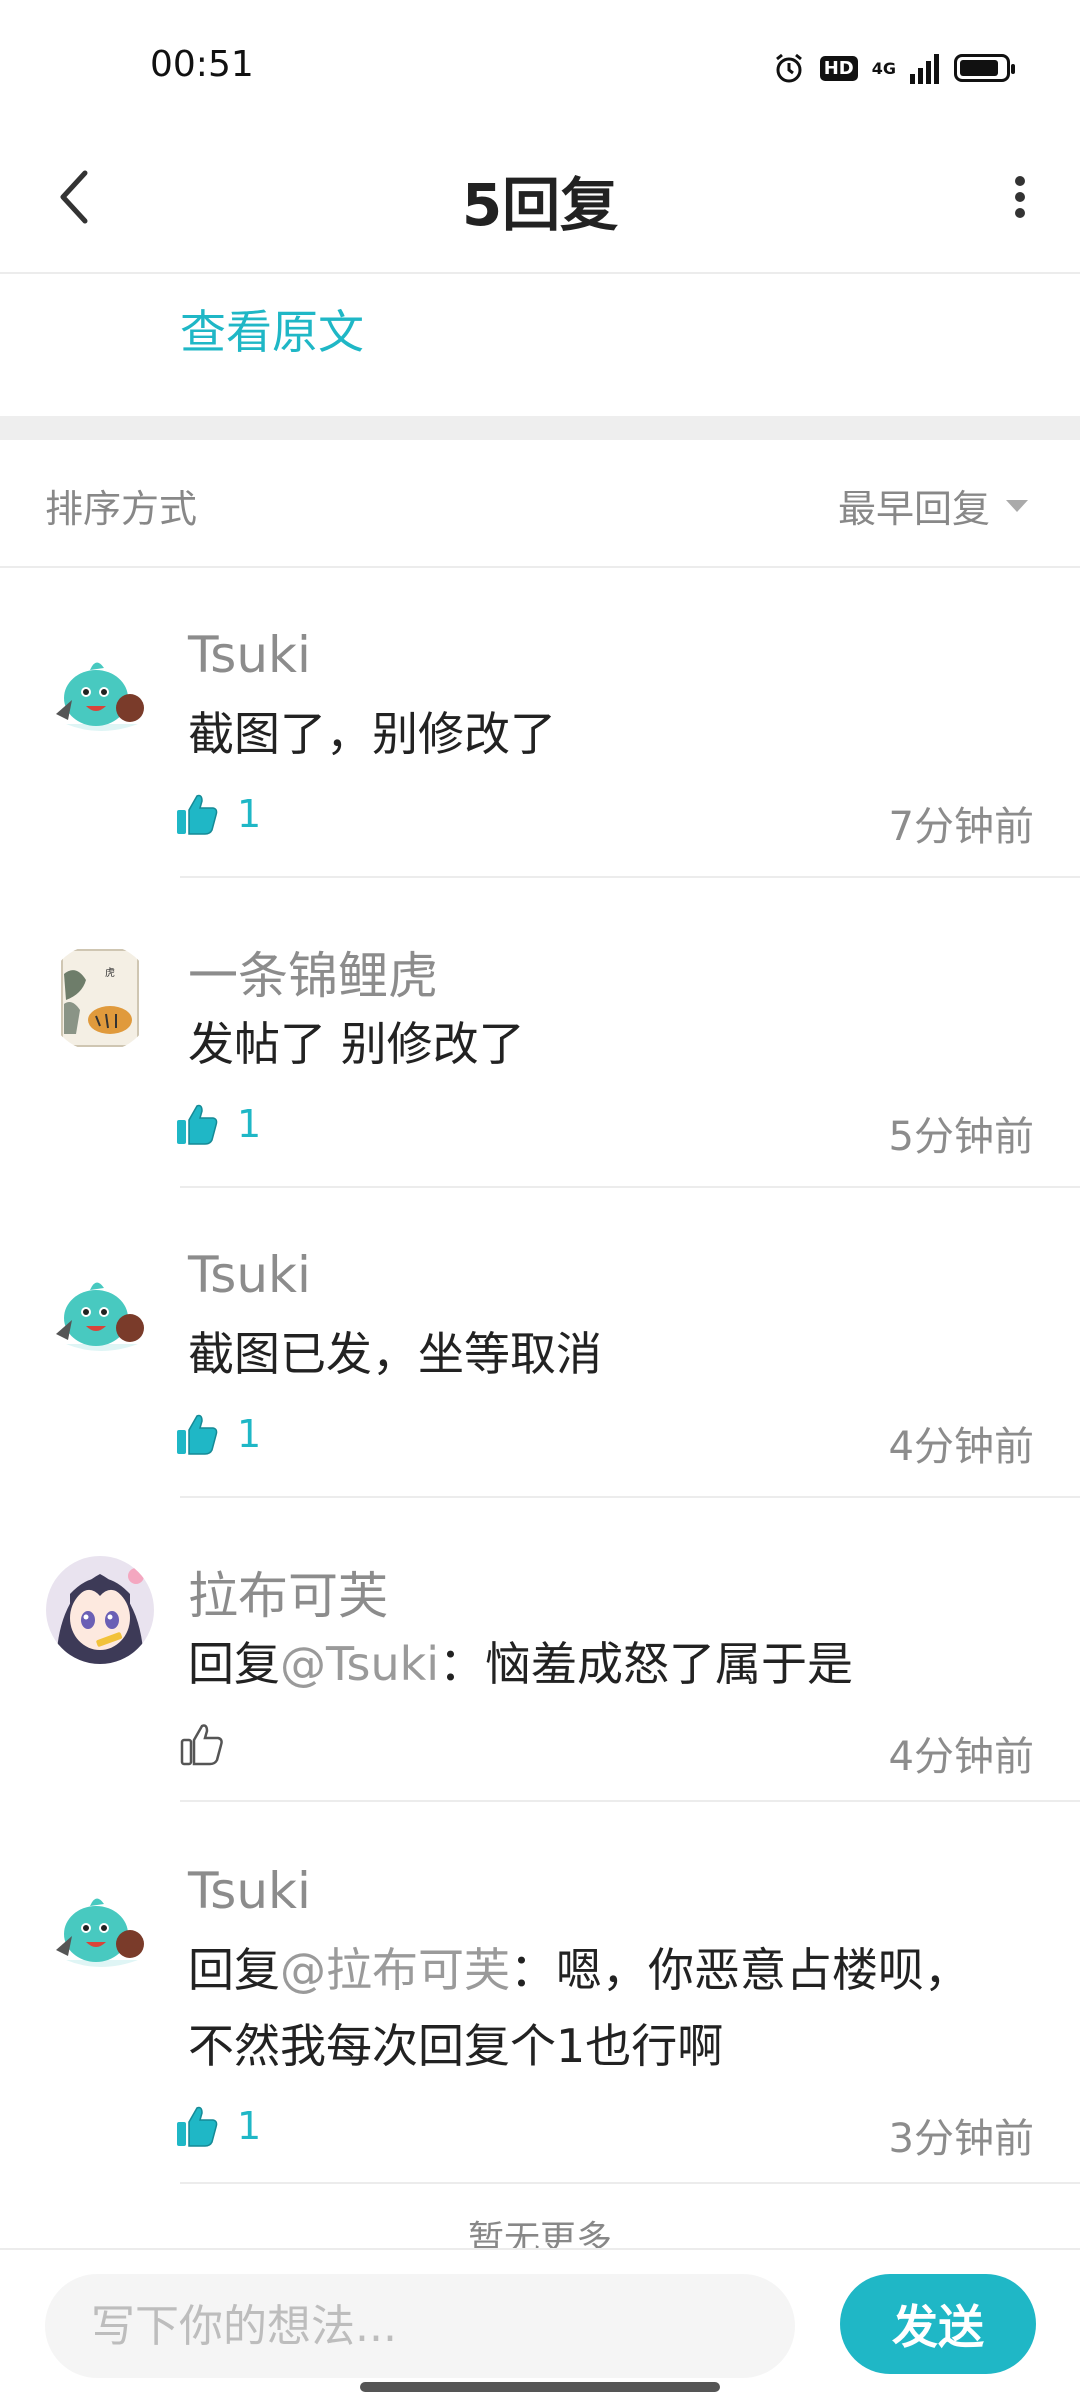 The image size is (1080, 2400). What do you see at coordinates (1017, 505) in the screenshot?
I see `caret-down-icon` at bounding box center [1017, 505].